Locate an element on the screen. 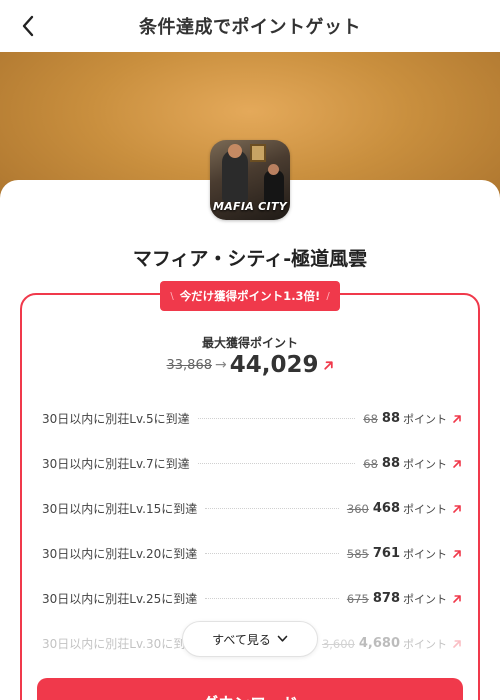 Image resolution: width=500 pixels, height=700 pixels. app-icon: MAFIA CITY is located at coordinates (250, 180).